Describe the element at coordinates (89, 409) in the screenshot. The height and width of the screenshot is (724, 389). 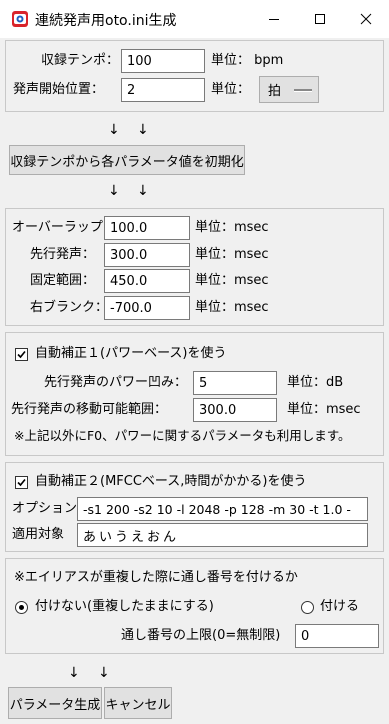
I see `movable-range-label: 先行発声の移動可能範囲：` at that location.